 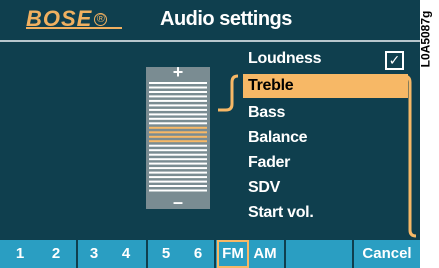 What do you see at coordinates (387, 254) in the screenshot?
I see `cancel-button: Cancel` at bounding box center [387, 254].